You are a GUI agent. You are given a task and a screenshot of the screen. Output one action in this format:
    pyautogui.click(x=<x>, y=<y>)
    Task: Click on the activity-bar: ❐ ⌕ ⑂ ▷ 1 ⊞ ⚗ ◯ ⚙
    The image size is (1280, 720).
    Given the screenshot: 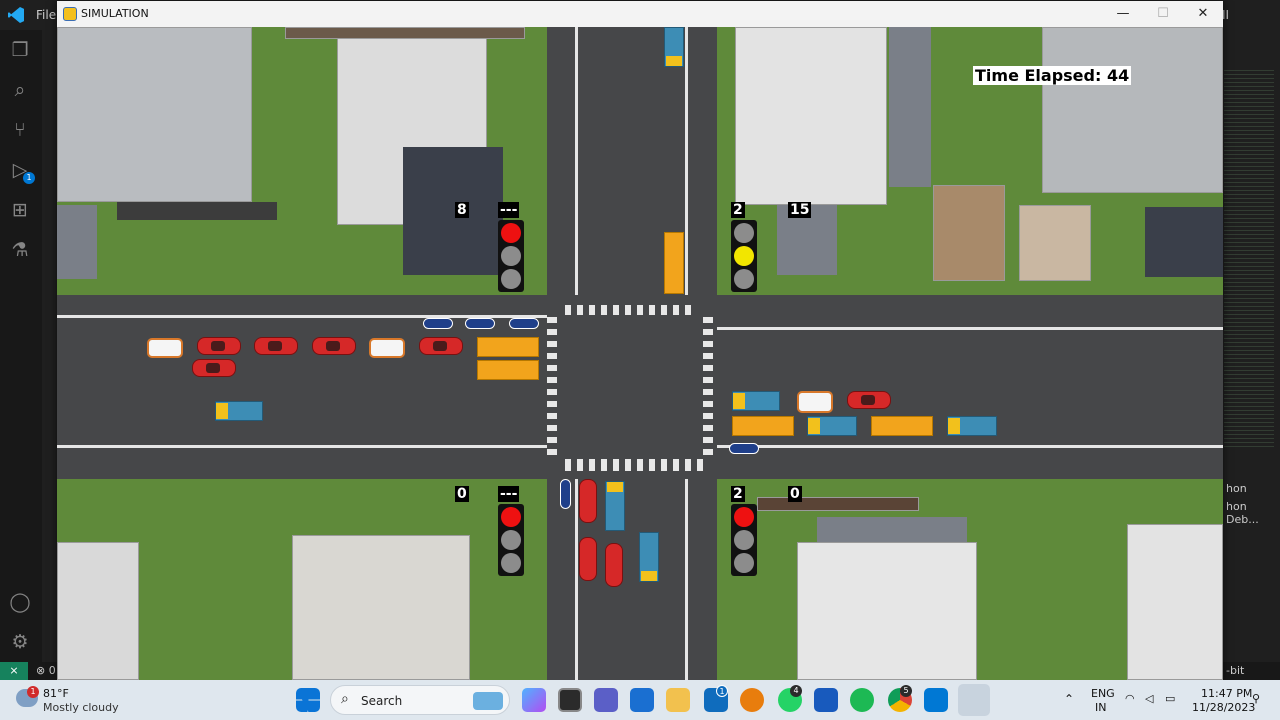 What is the action you would take?
    pyautogui.click(x=21, y=346)
    